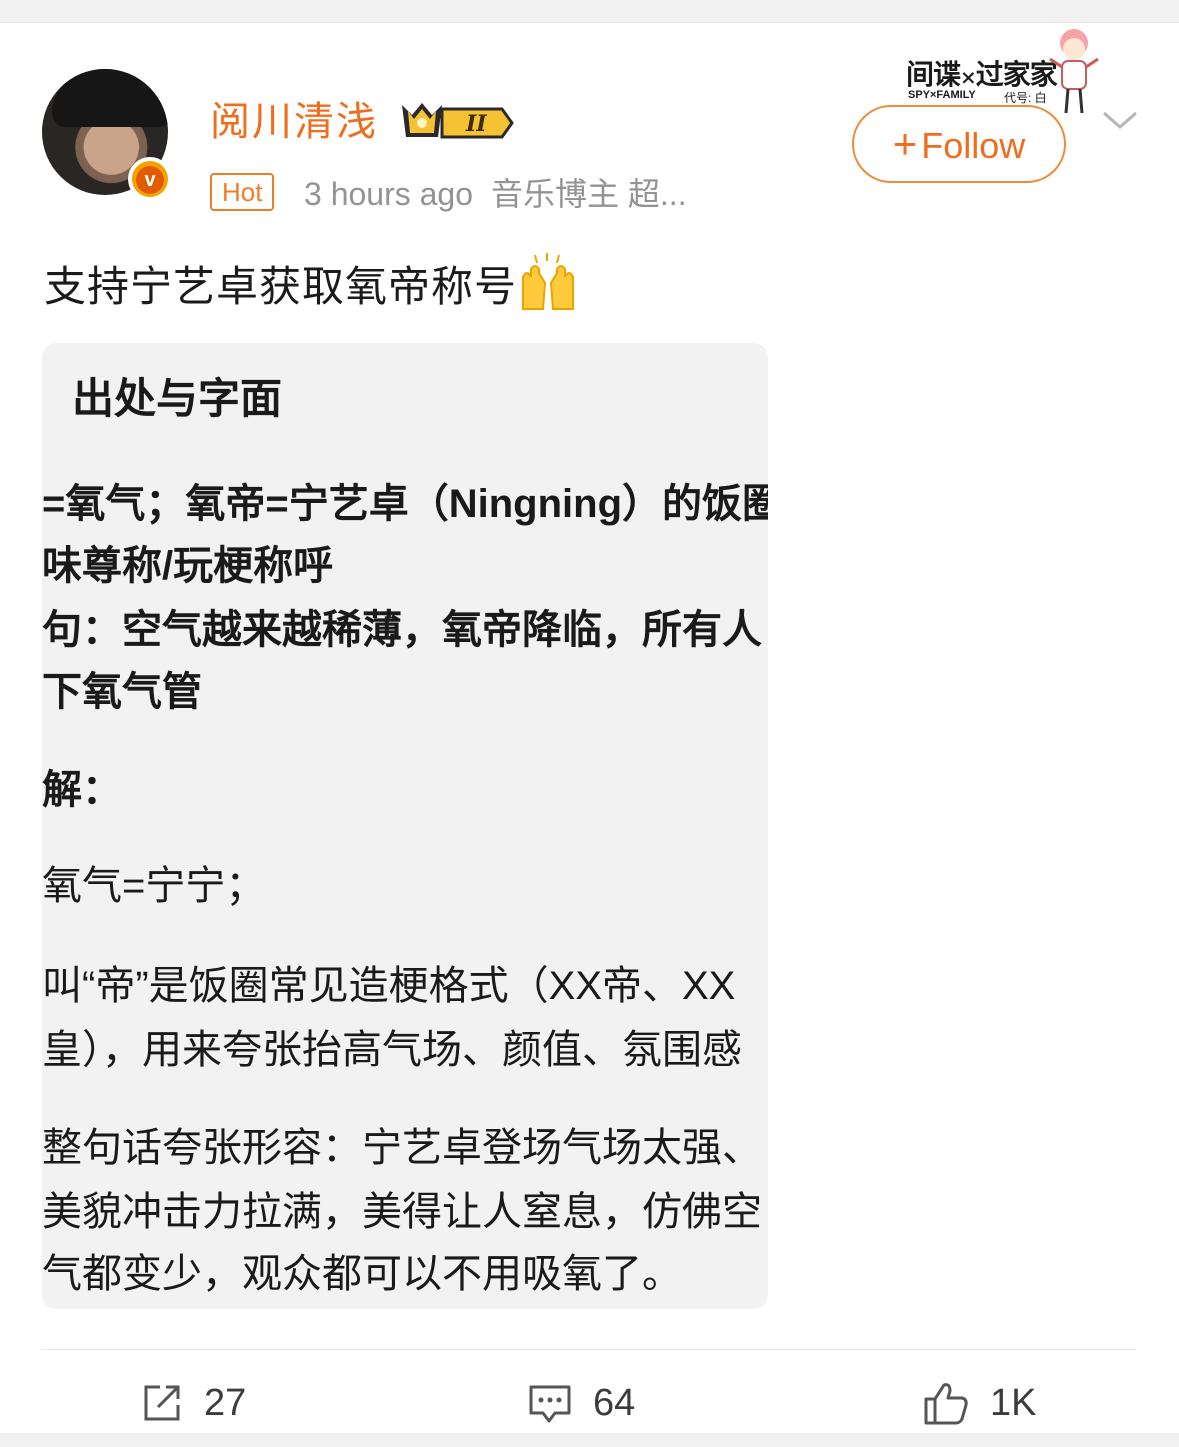  I want to click on image-line-3: 句：空气越来越稀薄，氧帝降临，所有人, so click(402, 630).